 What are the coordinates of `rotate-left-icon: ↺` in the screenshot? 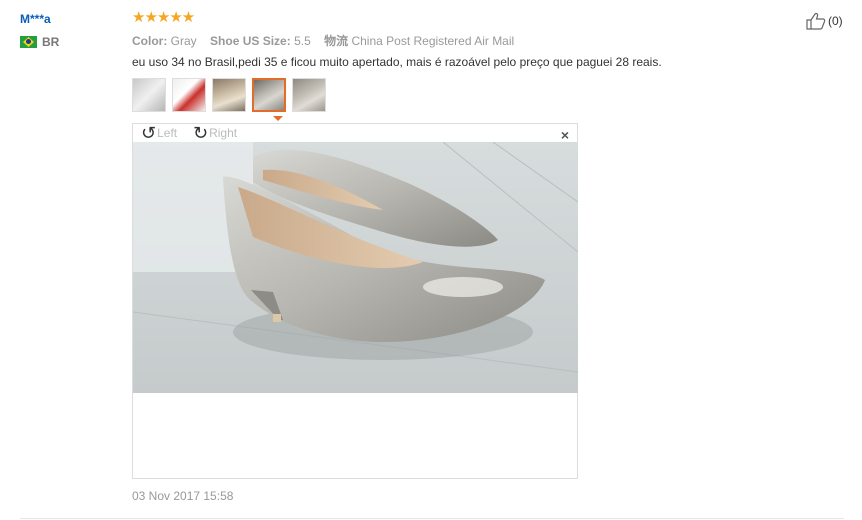 It's located at (149, 133).